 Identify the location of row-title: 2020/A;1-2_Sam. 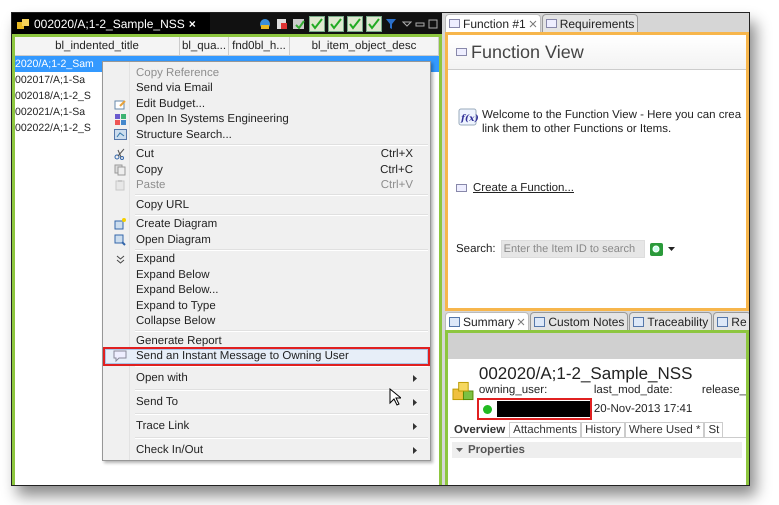
(54, 64).